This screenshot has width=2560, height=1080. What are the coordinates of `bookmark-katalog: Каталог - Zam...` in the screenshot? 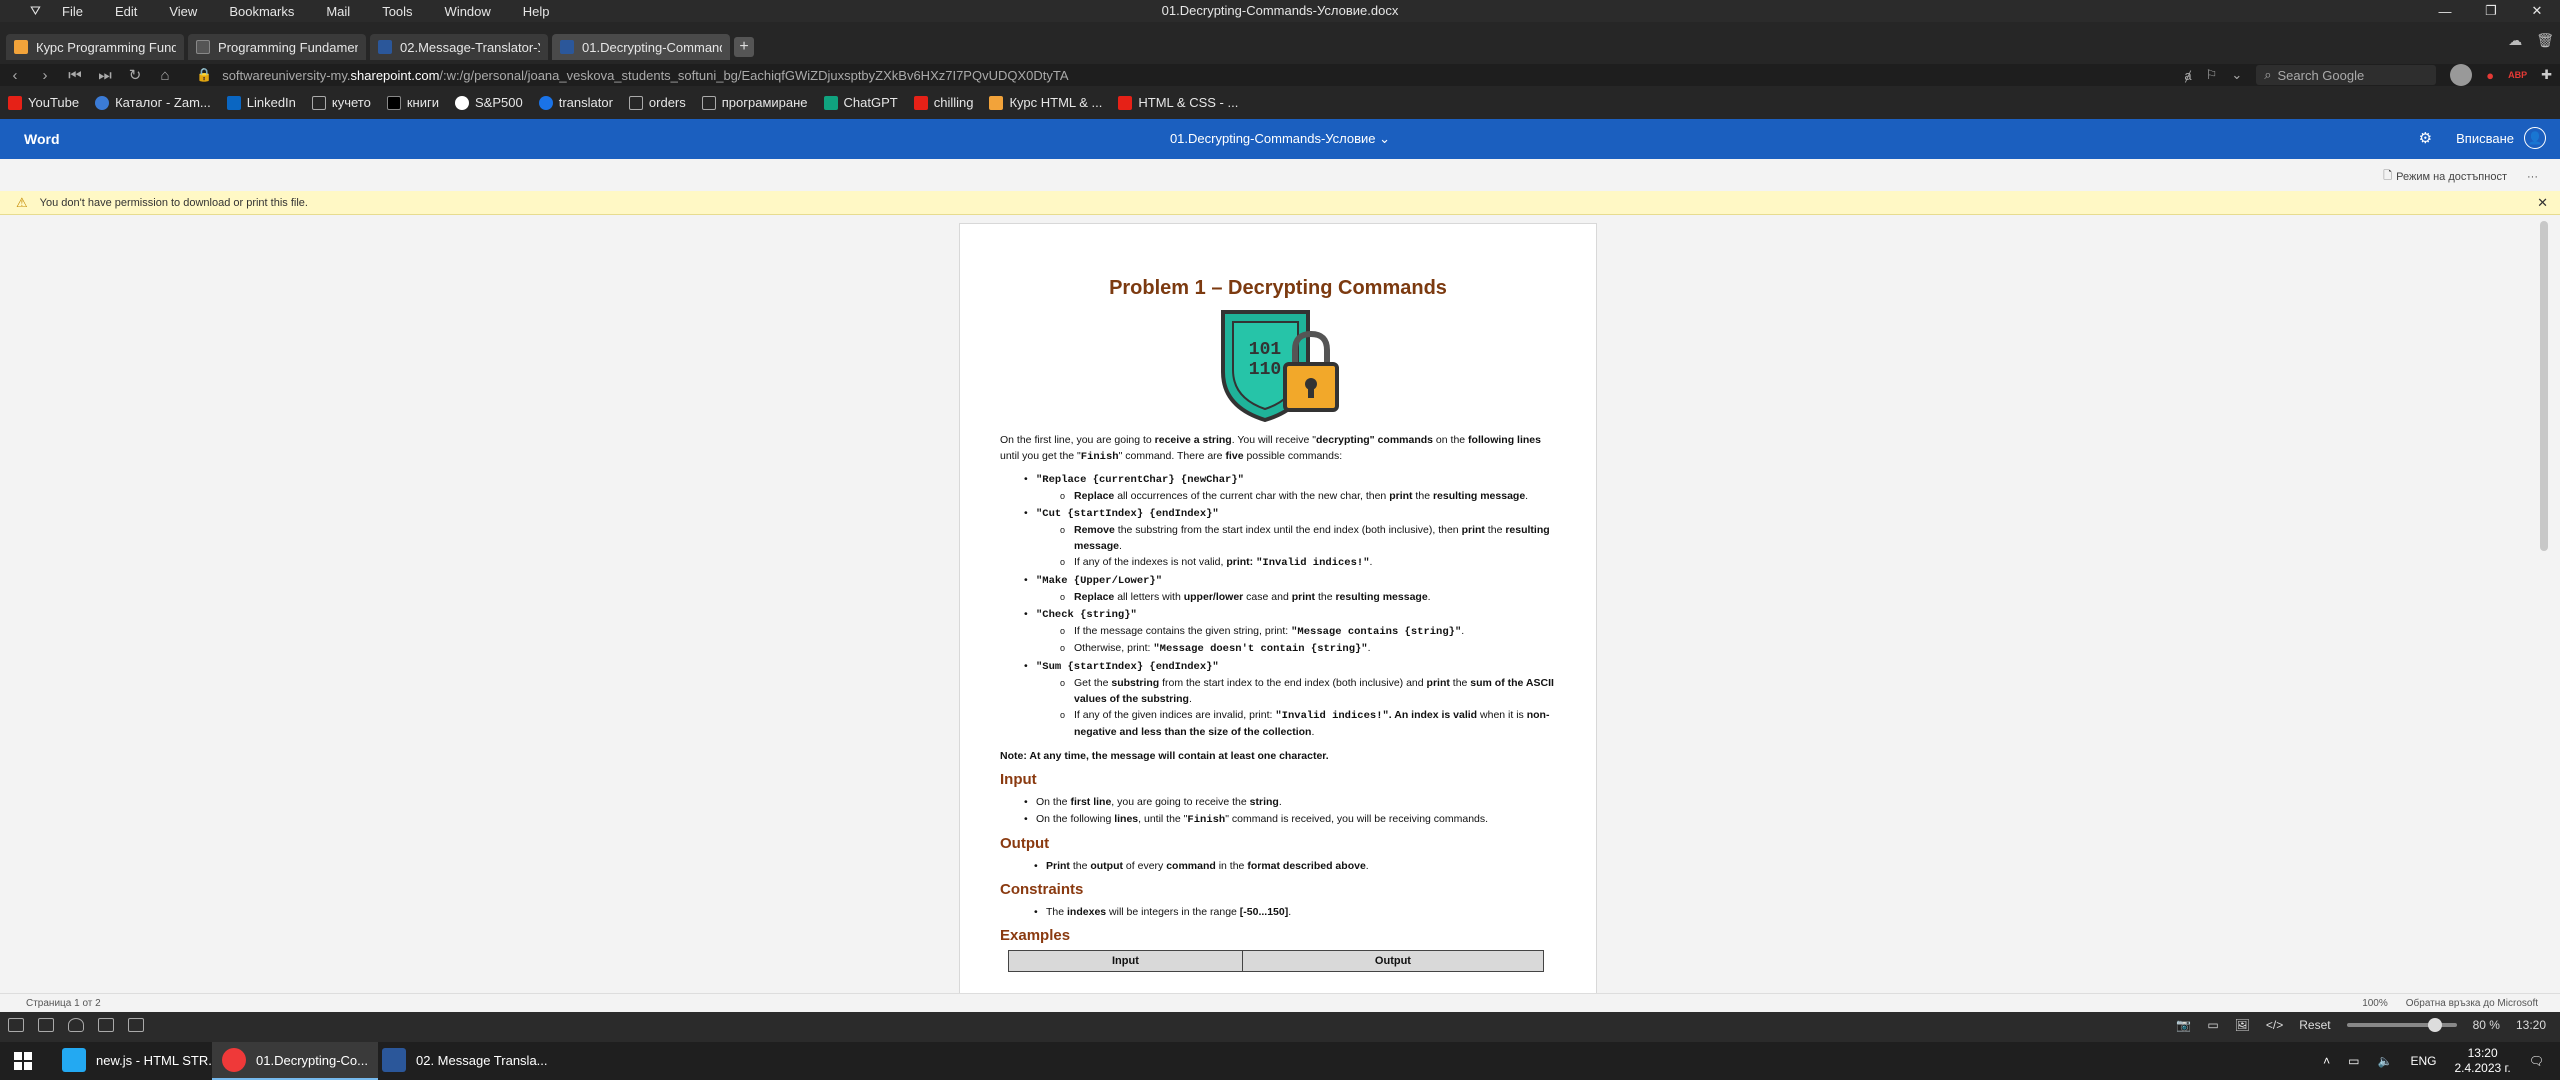 It's located at (153, 102).